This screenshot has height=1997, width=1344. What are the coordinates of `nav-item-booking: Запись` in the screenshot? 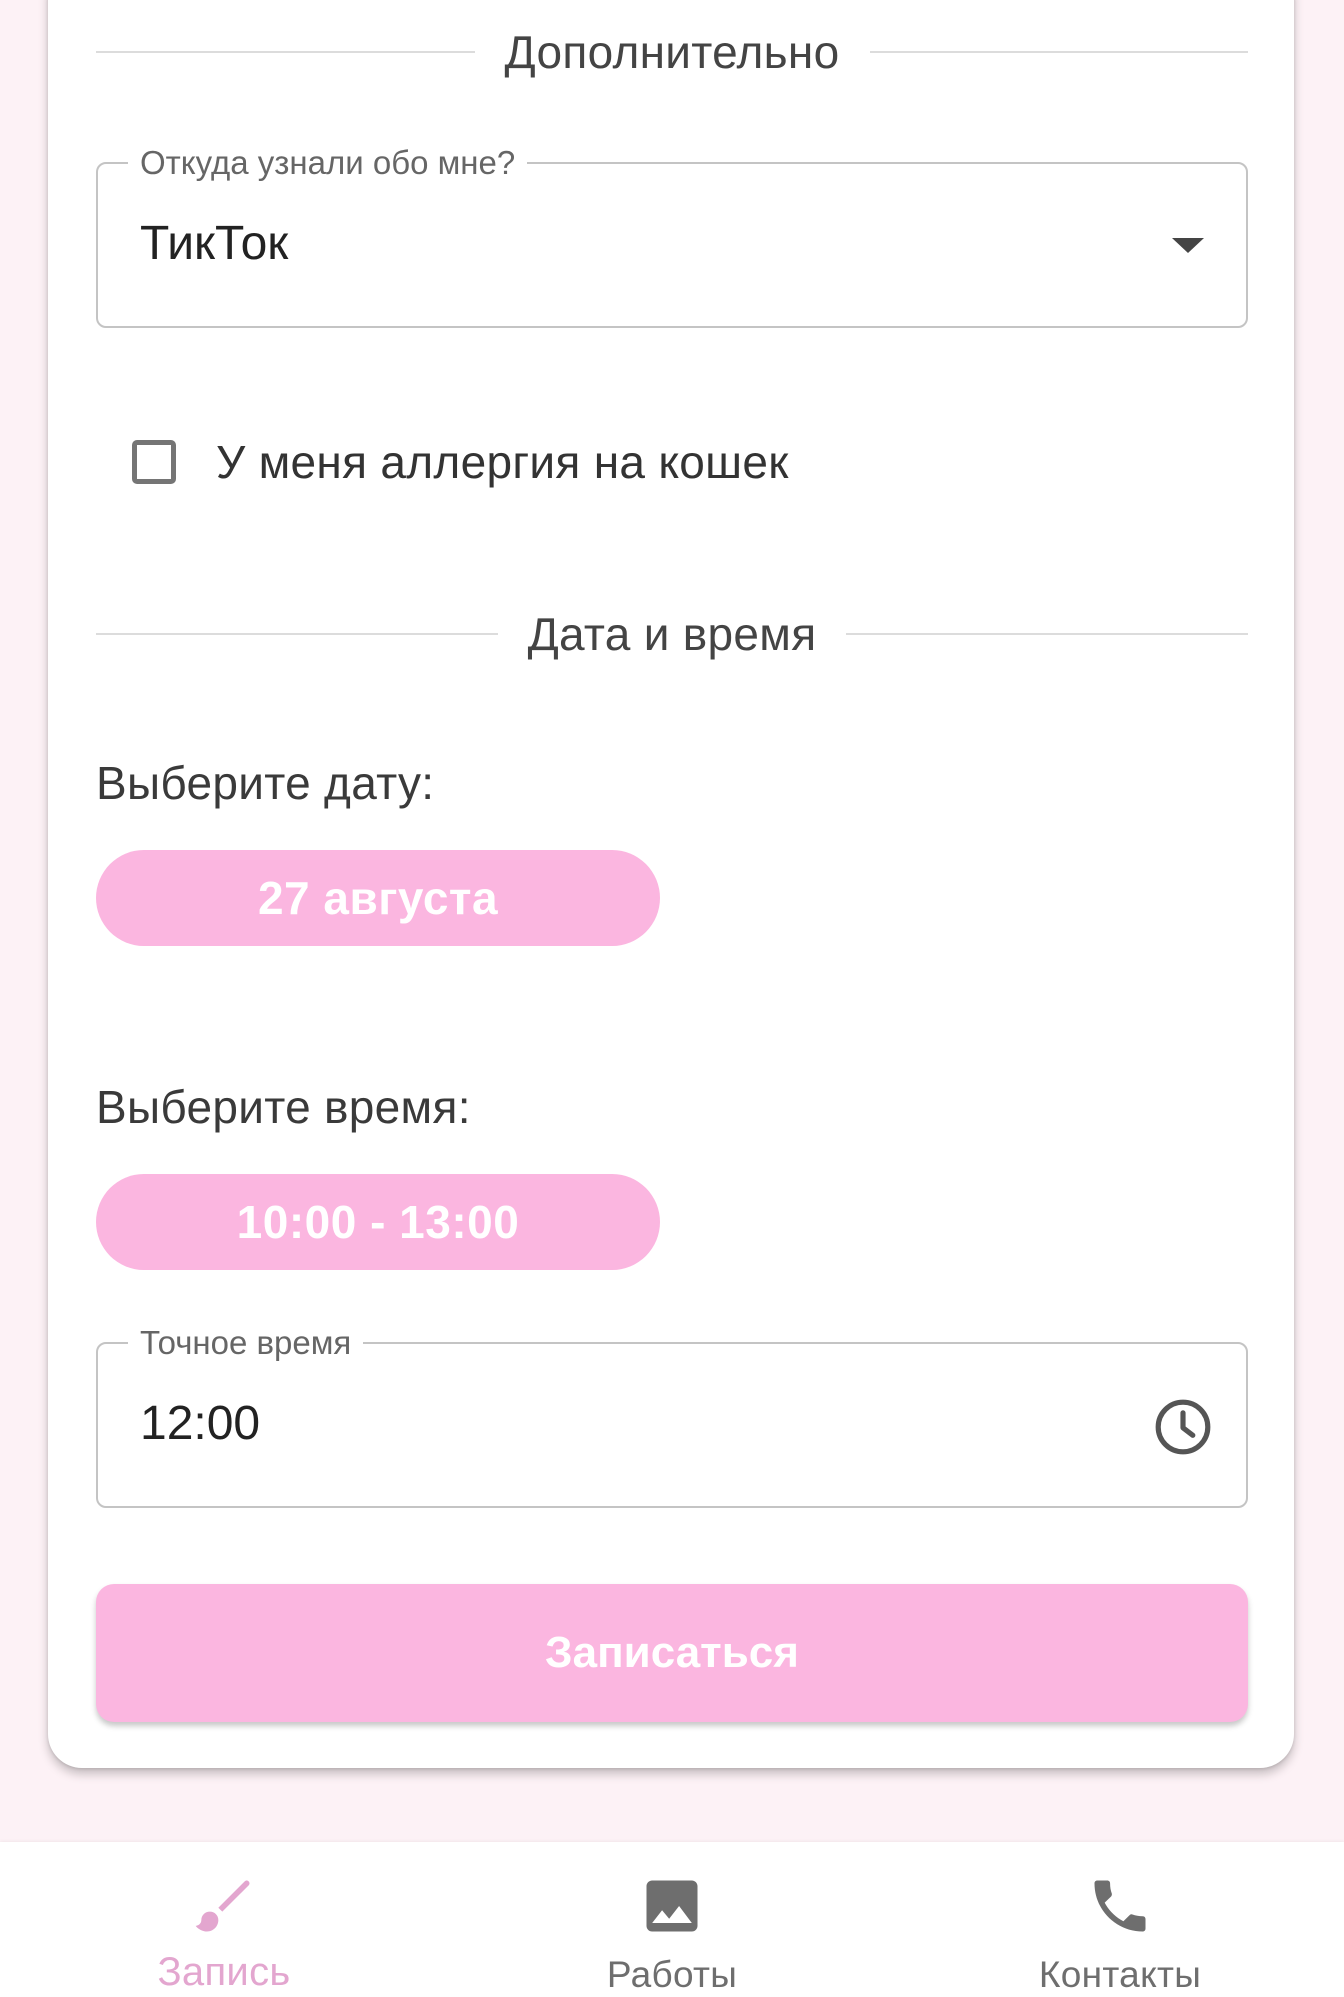 It's located at (224, 1919).